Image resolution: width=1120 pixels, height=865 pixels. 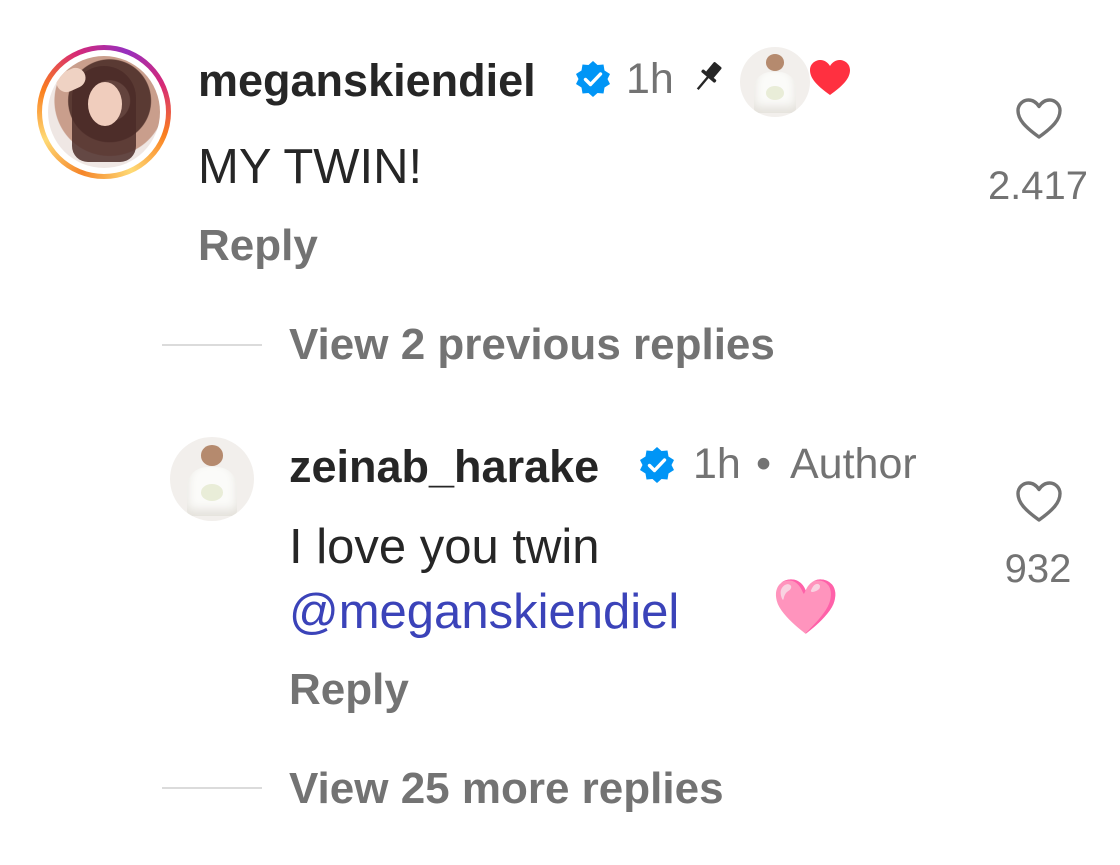 What do you see at coordinates (367, 80) in the screenshot?
I see `comment-username: meganskiendiel` at bounding box center [367, 80].